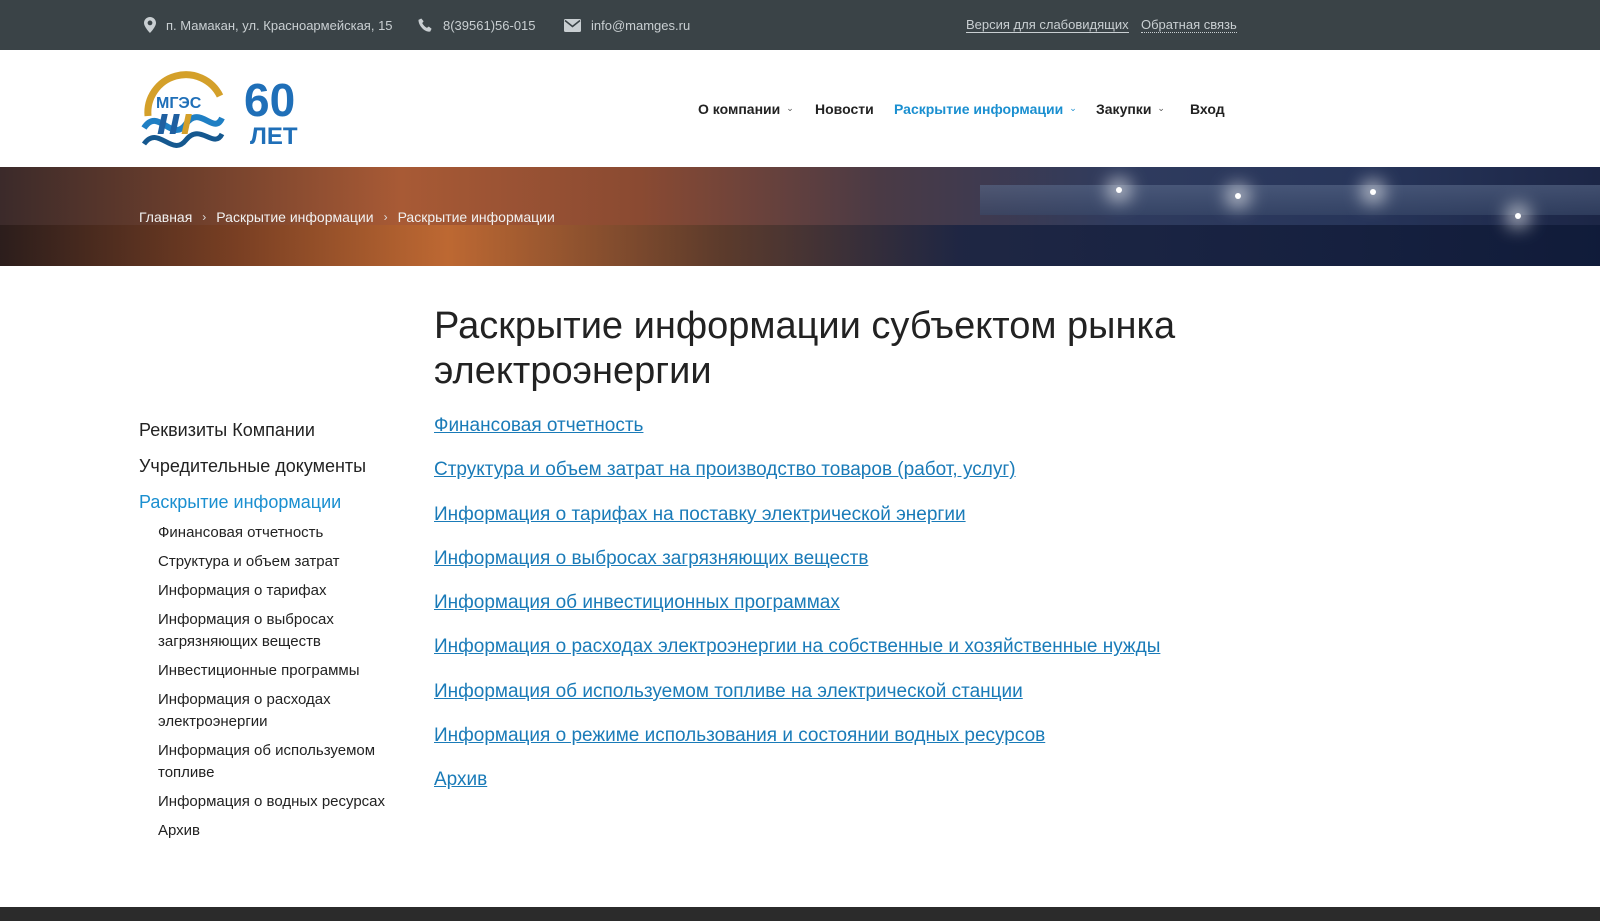 This screenshot has width=1600, height=921. I want to click on nav-label: Раскрытие информации, so click(979, 108).